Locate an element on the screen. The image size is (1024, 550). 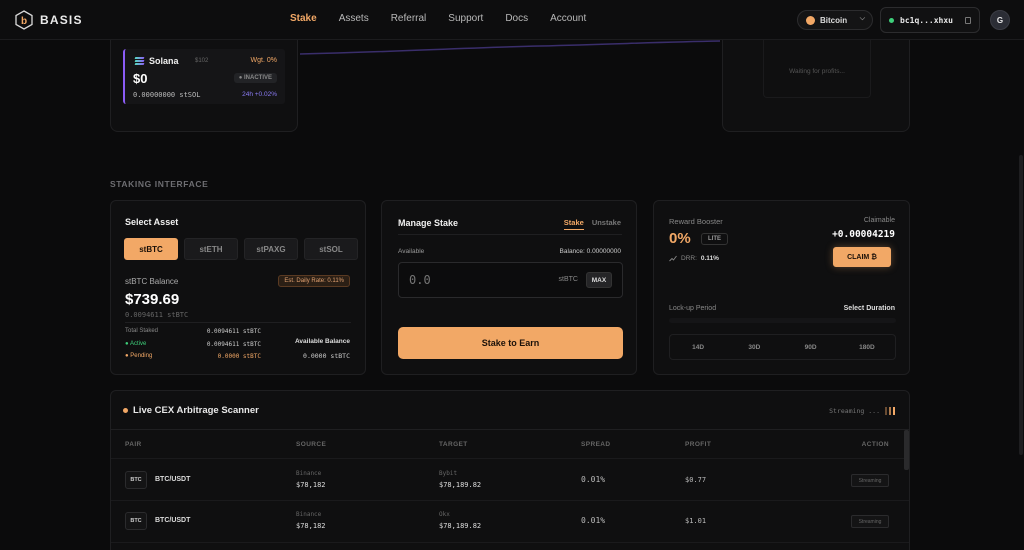
amount-input is located at coordinates (469, 280).